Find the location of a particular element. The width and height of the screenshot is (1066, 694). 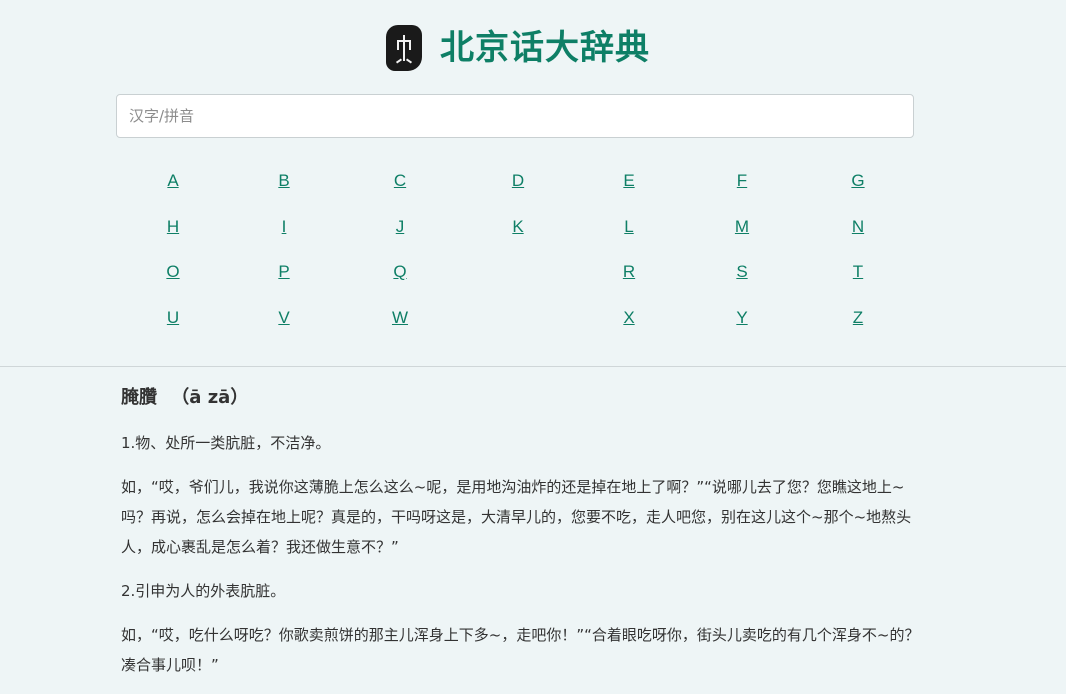

letter-link-c: C is located at coordinates (400, 181).